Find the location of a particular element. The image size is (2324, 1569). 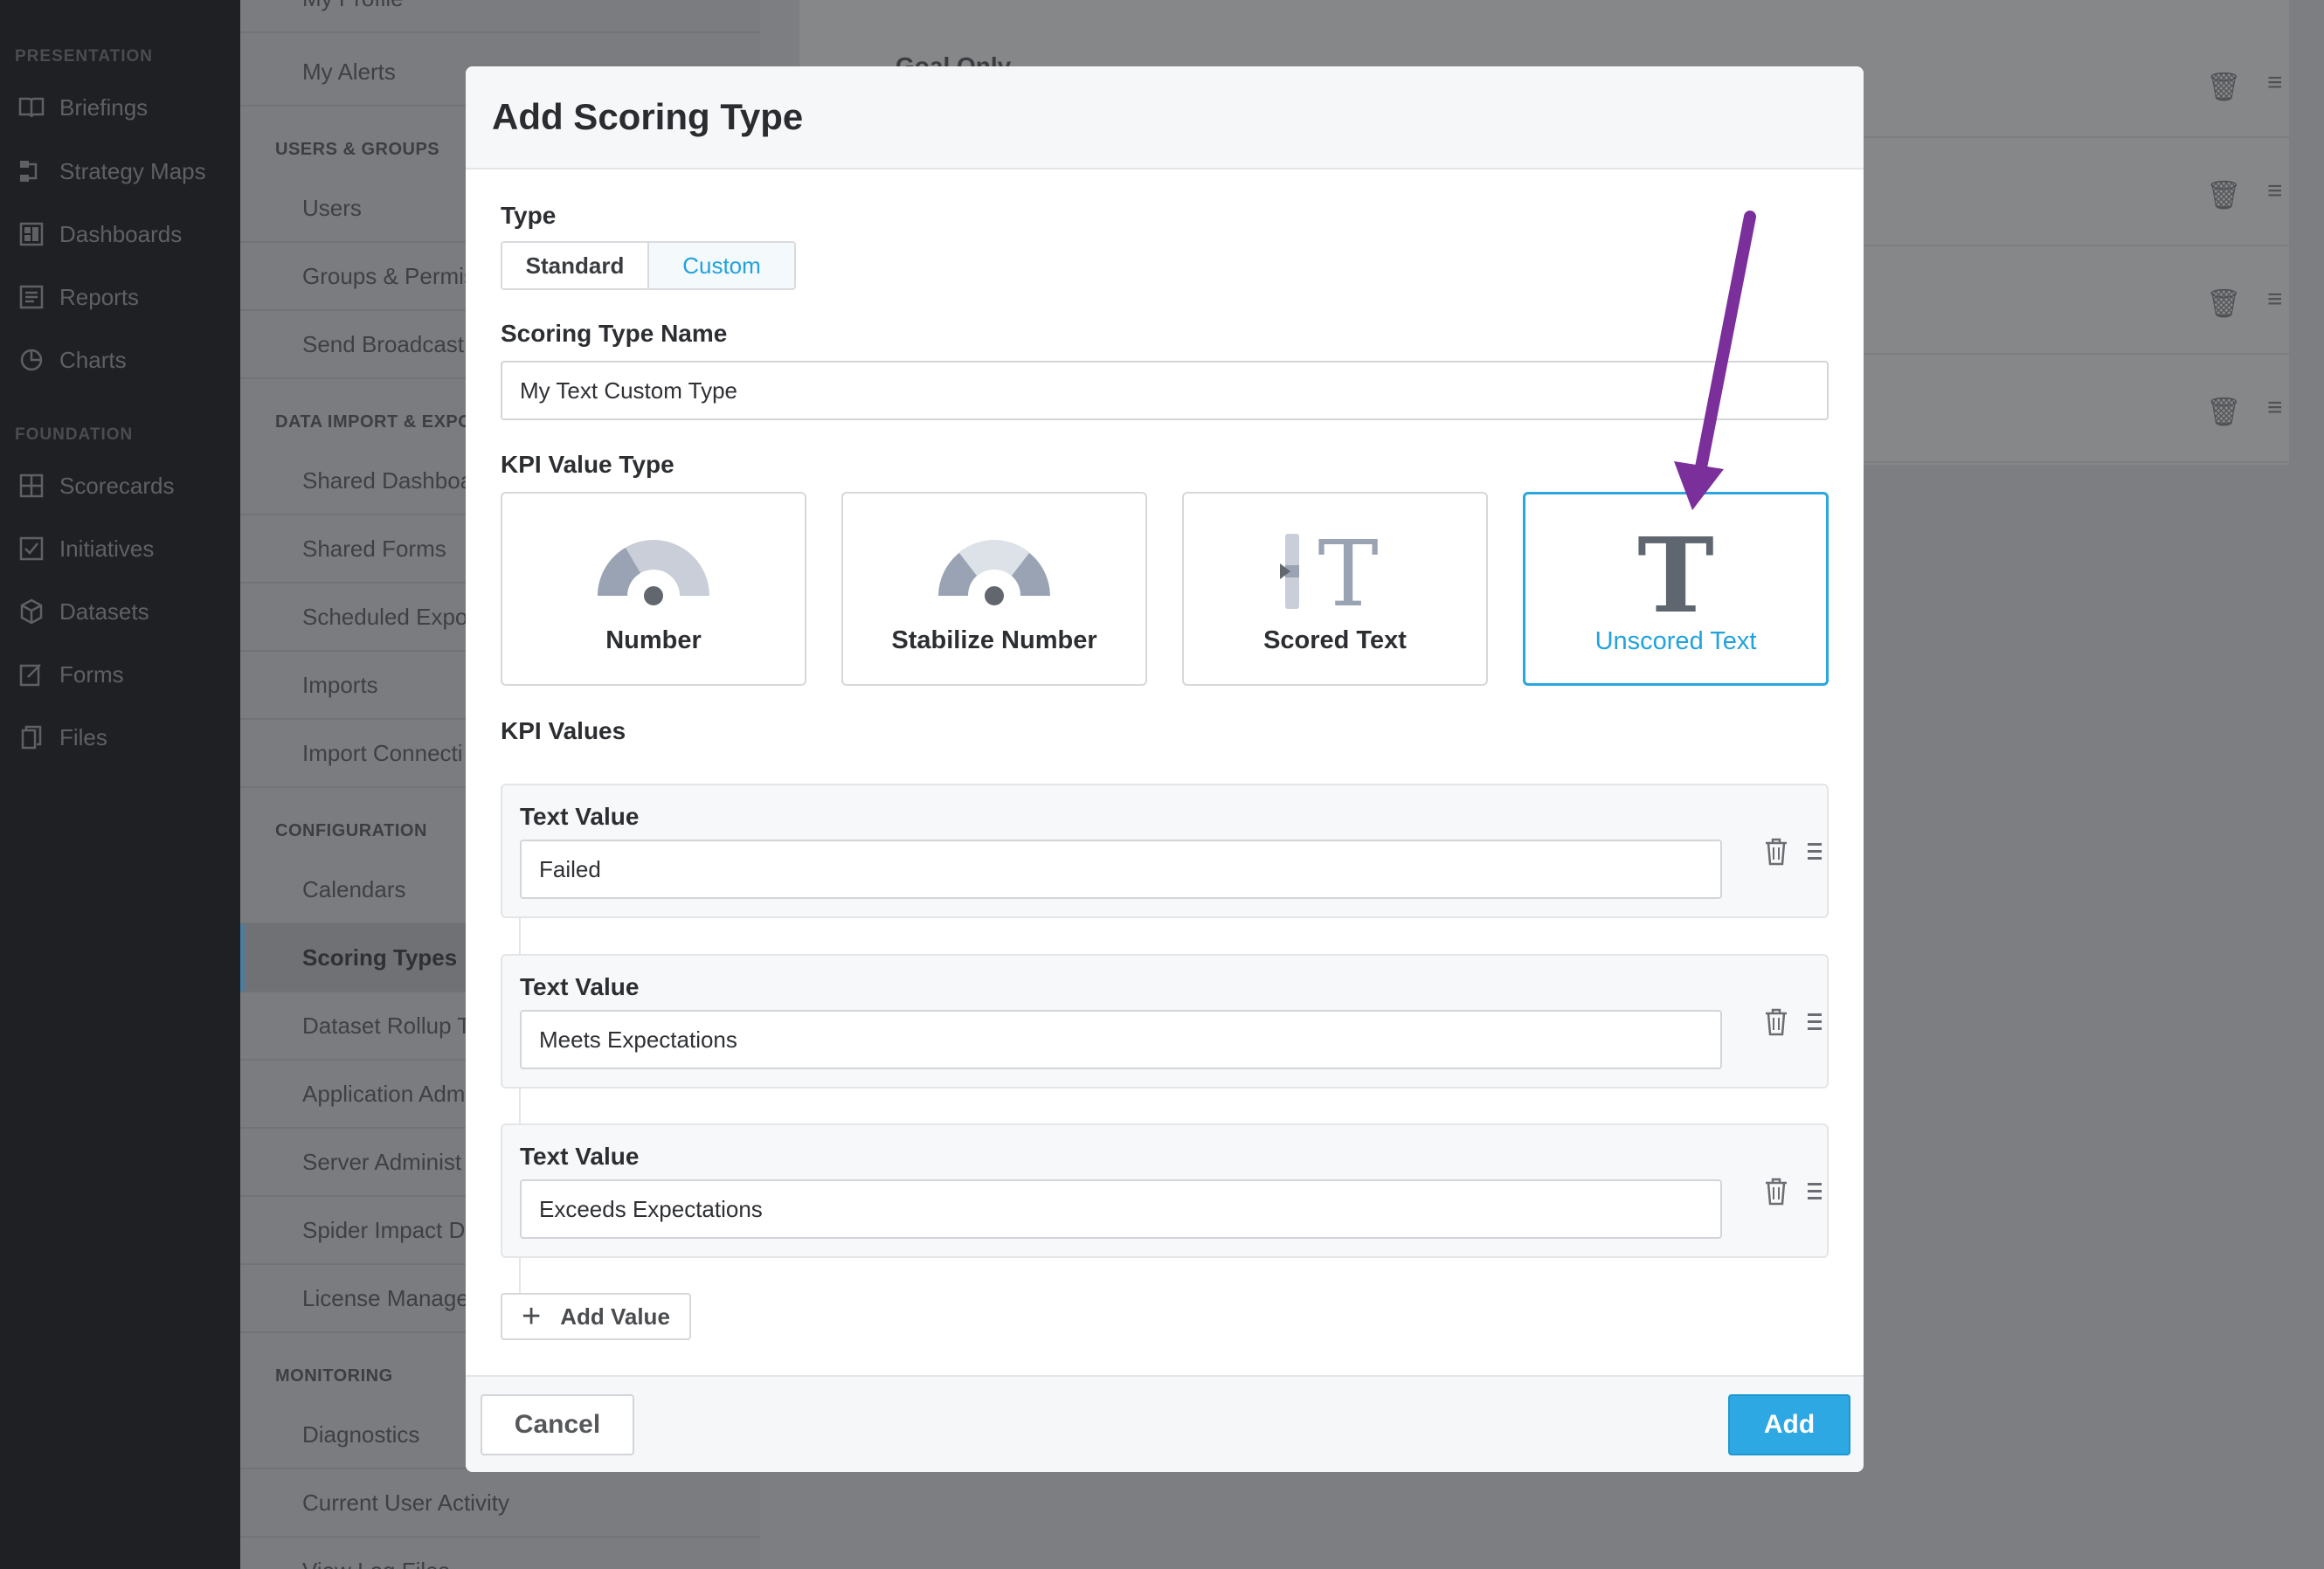

add-value-button: + Add Value is located at coordinates (596, 1316).